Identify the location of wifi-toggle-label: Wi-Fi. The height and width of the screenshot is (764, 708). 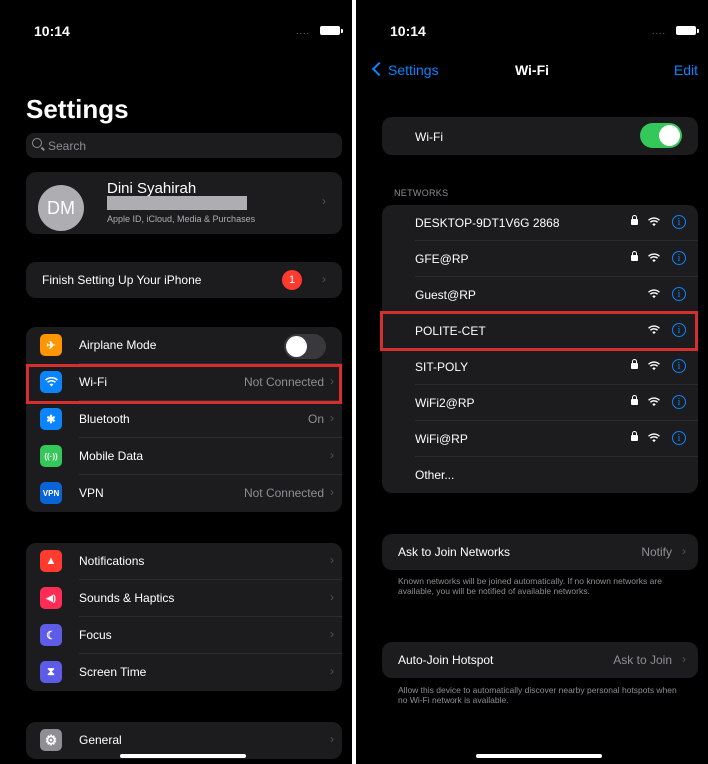
(429, 137).